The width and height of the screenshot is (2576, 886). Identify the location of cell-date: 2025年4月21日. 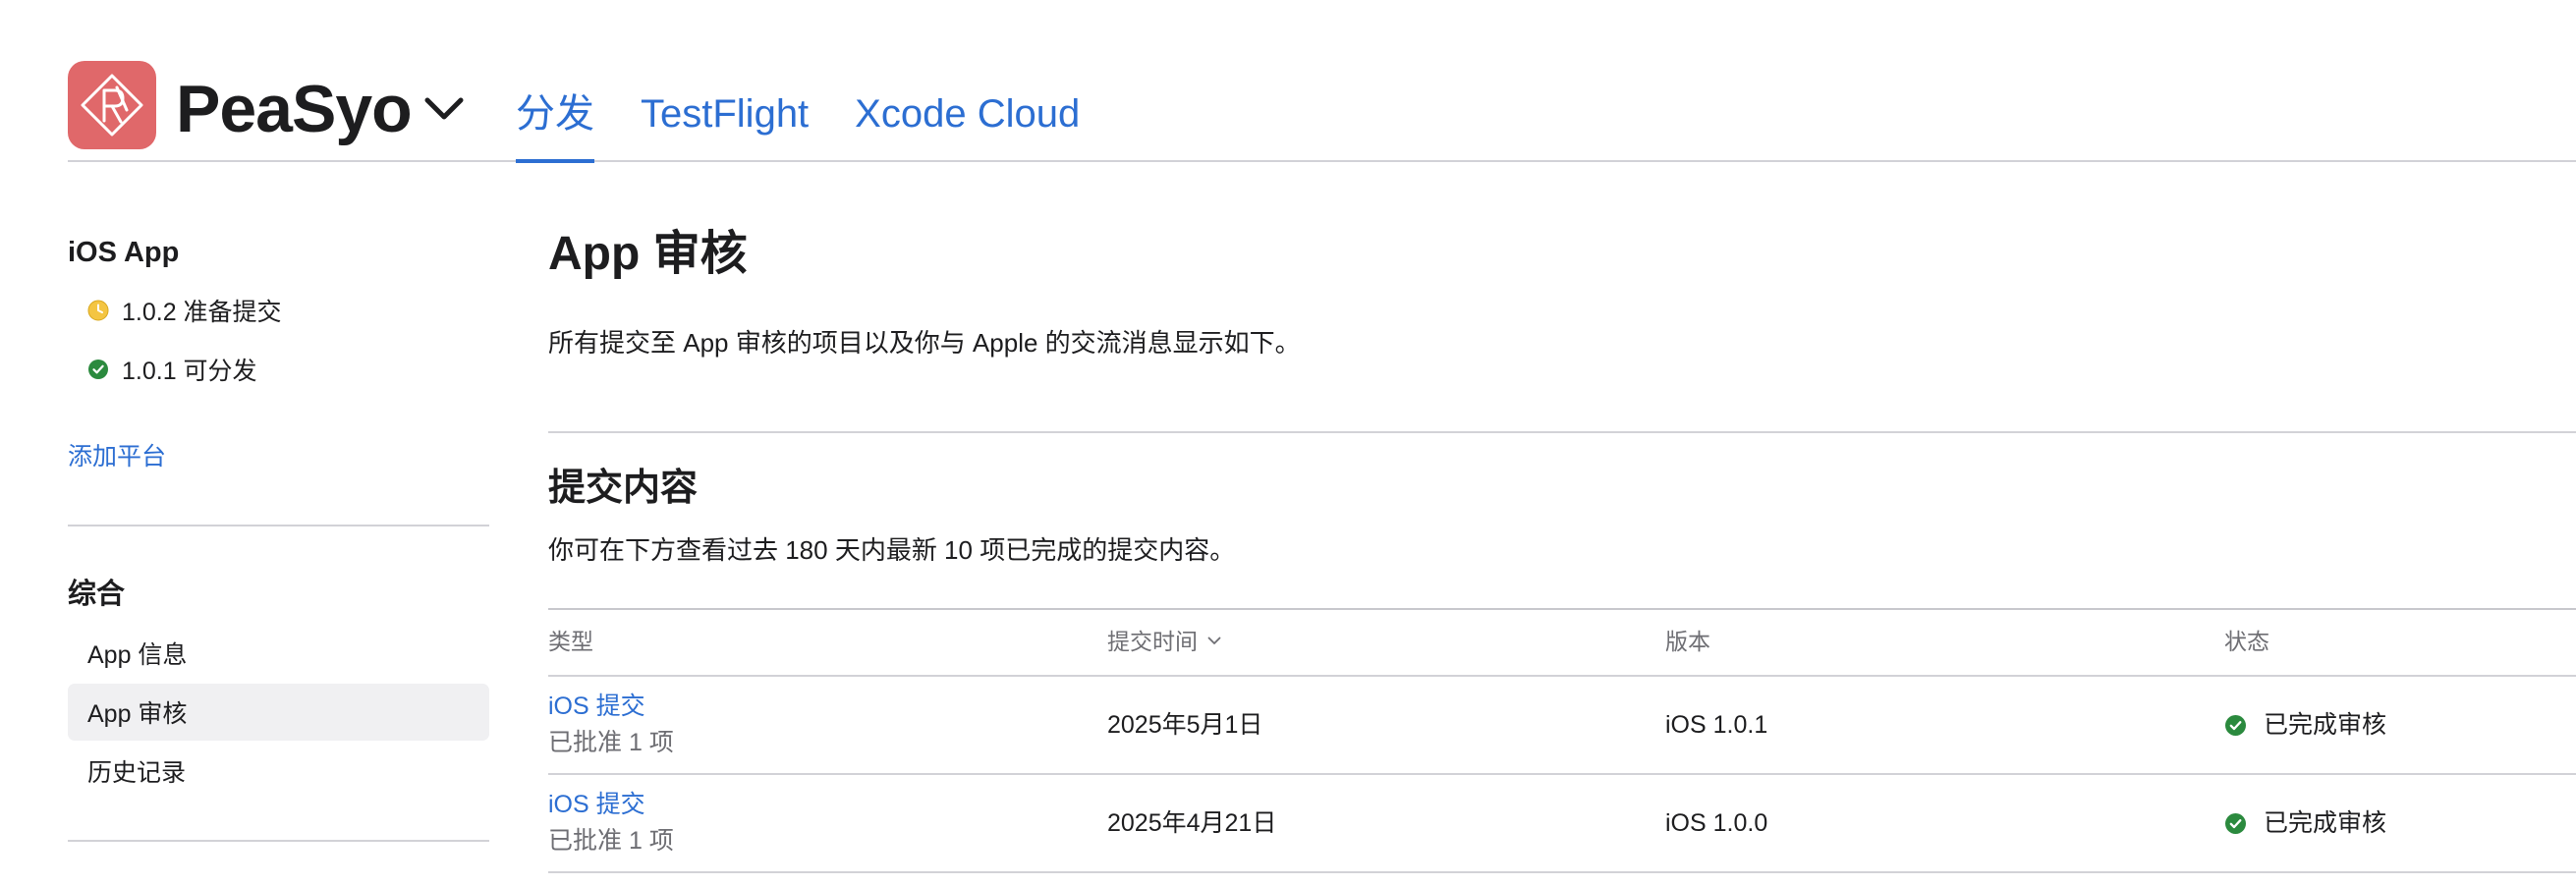
(1192, 822).